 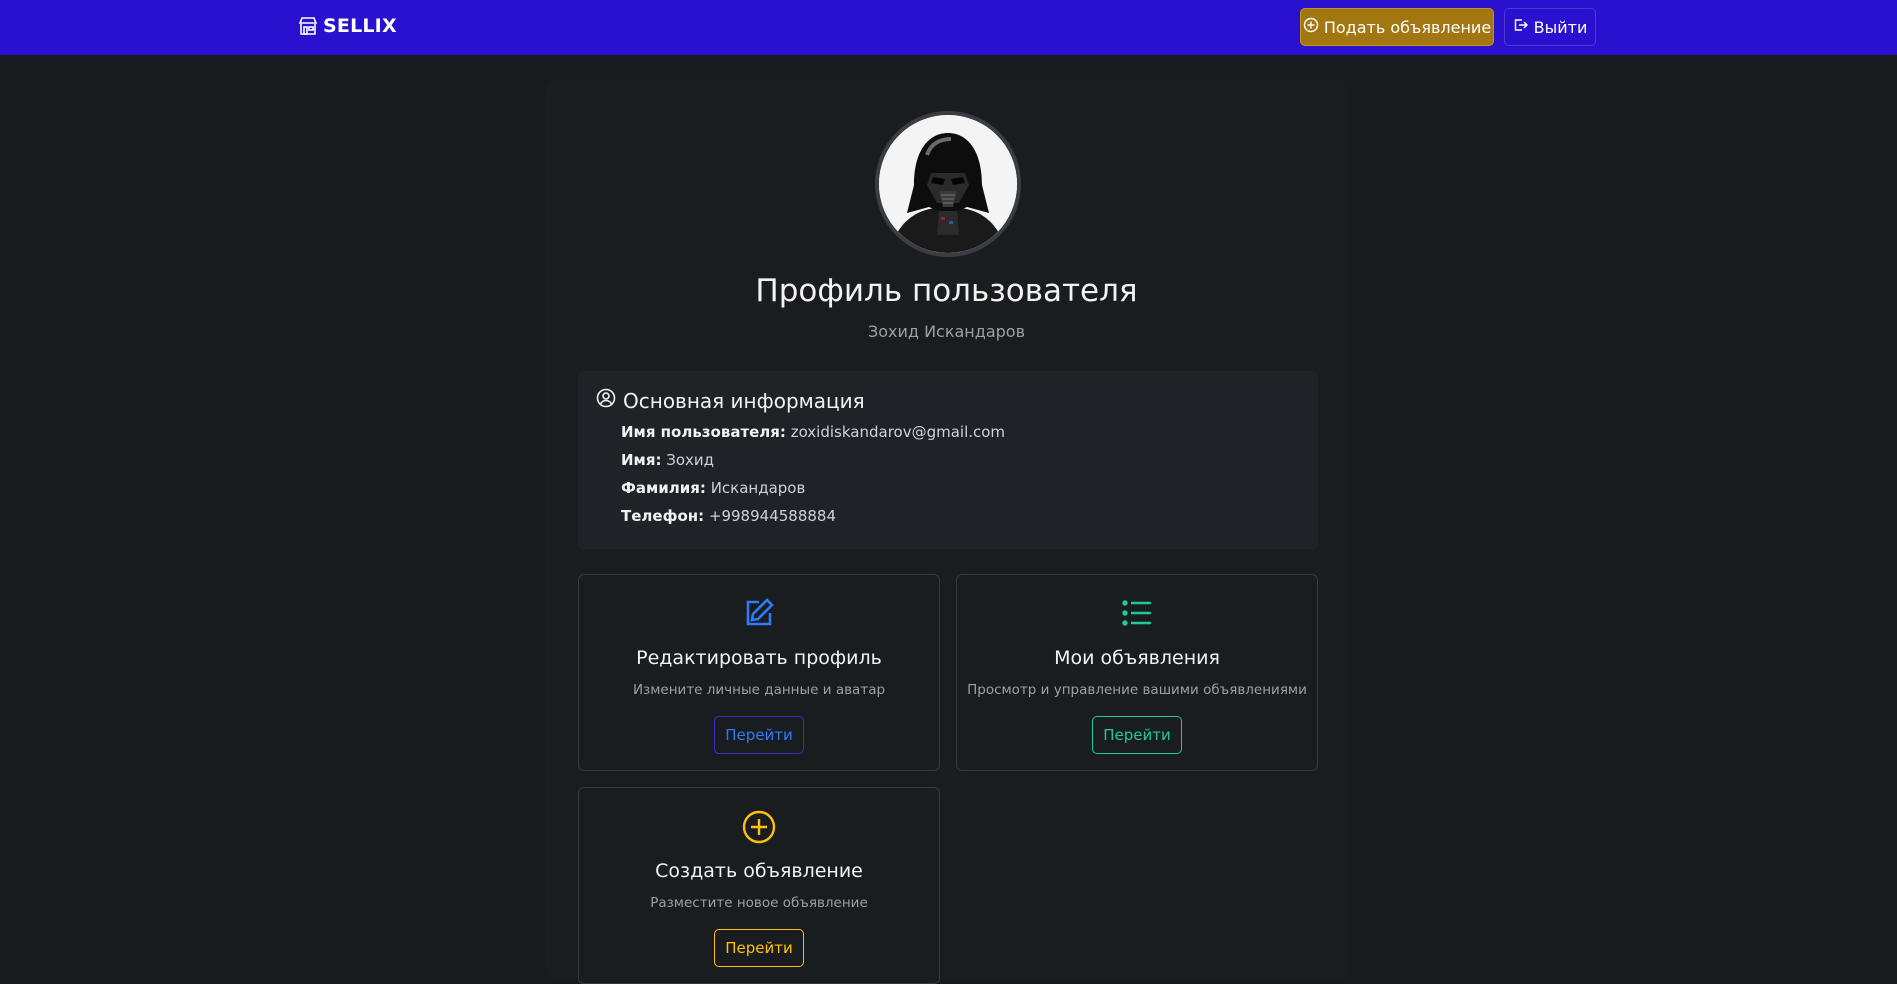 What do you see at coordinates (948, 184) in the screenshot?
I see `avatar` at bounding box center [948, 184].